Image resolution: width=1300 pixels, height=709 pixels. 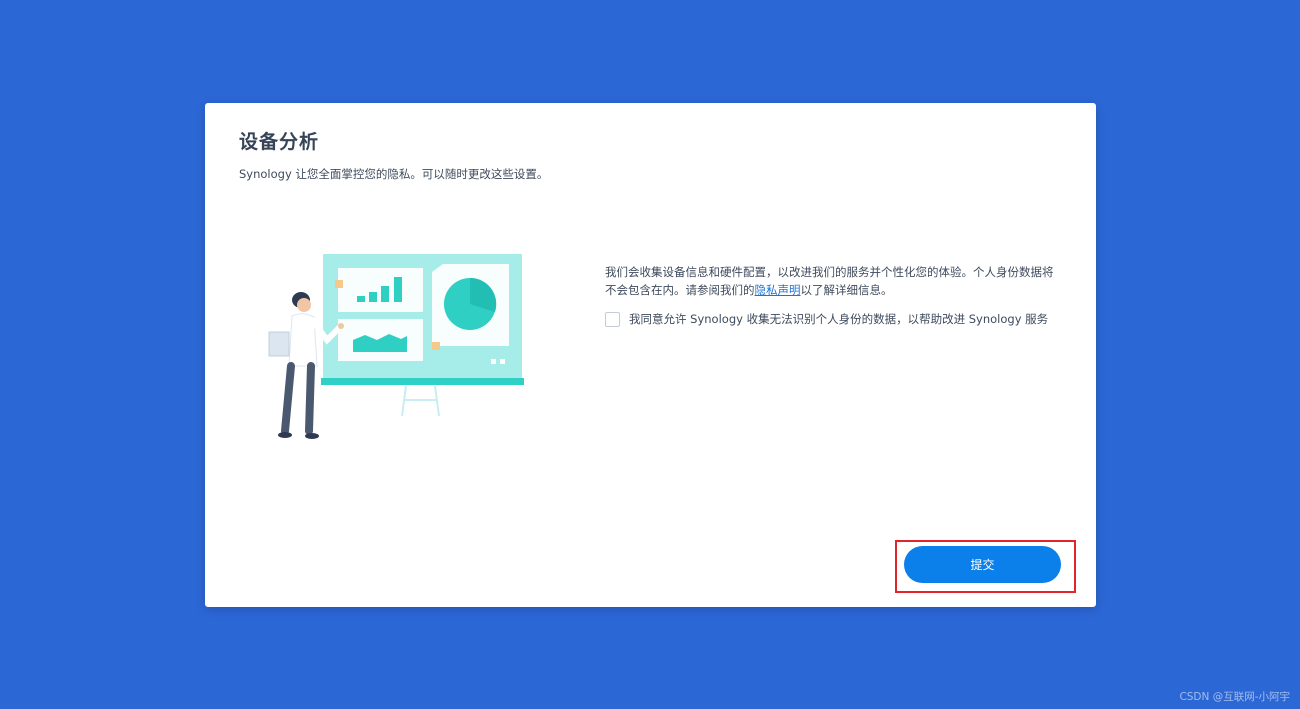 I want to click on consent-checkbox, so click(x=612, y=319).